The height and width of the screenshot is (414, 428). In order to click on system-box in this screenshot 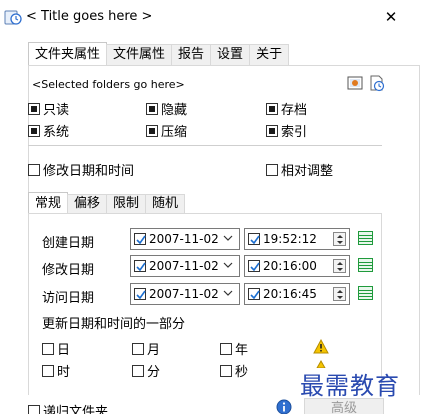, I will do `click(34, 130)`.